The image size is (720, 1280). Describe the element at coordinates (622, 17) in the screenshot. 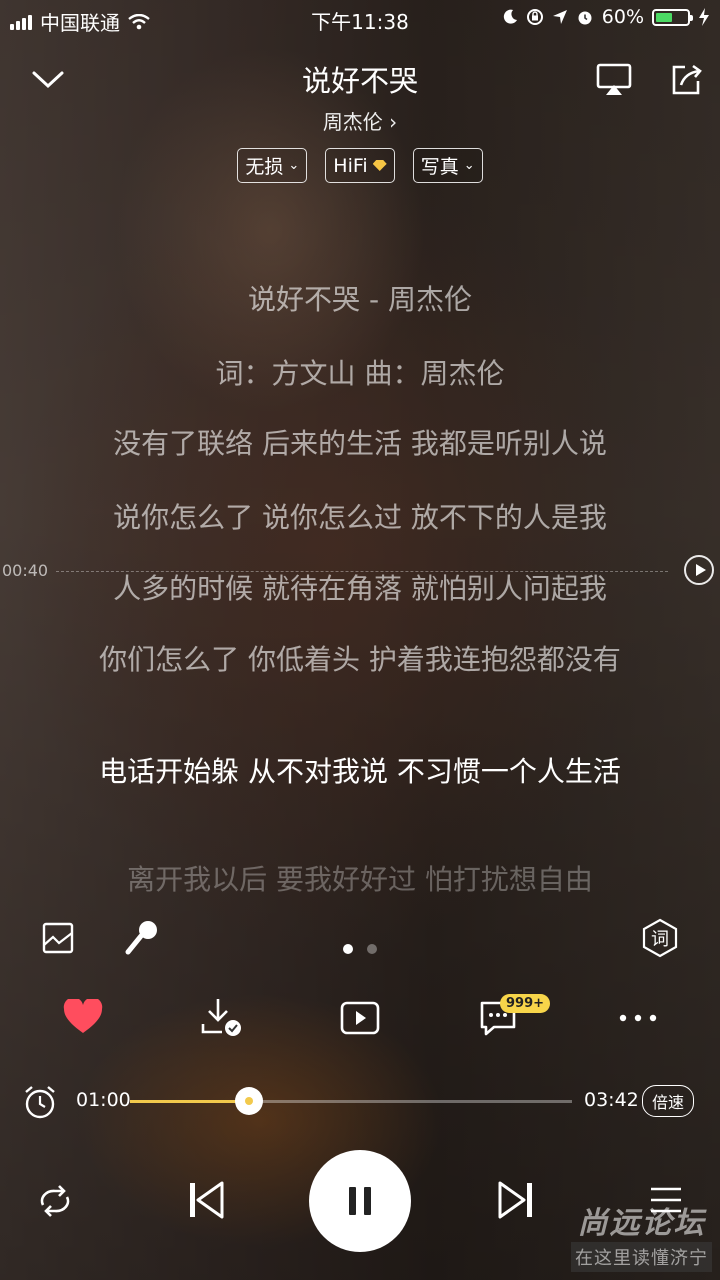

I see `battery-percent: 60%` at that location.